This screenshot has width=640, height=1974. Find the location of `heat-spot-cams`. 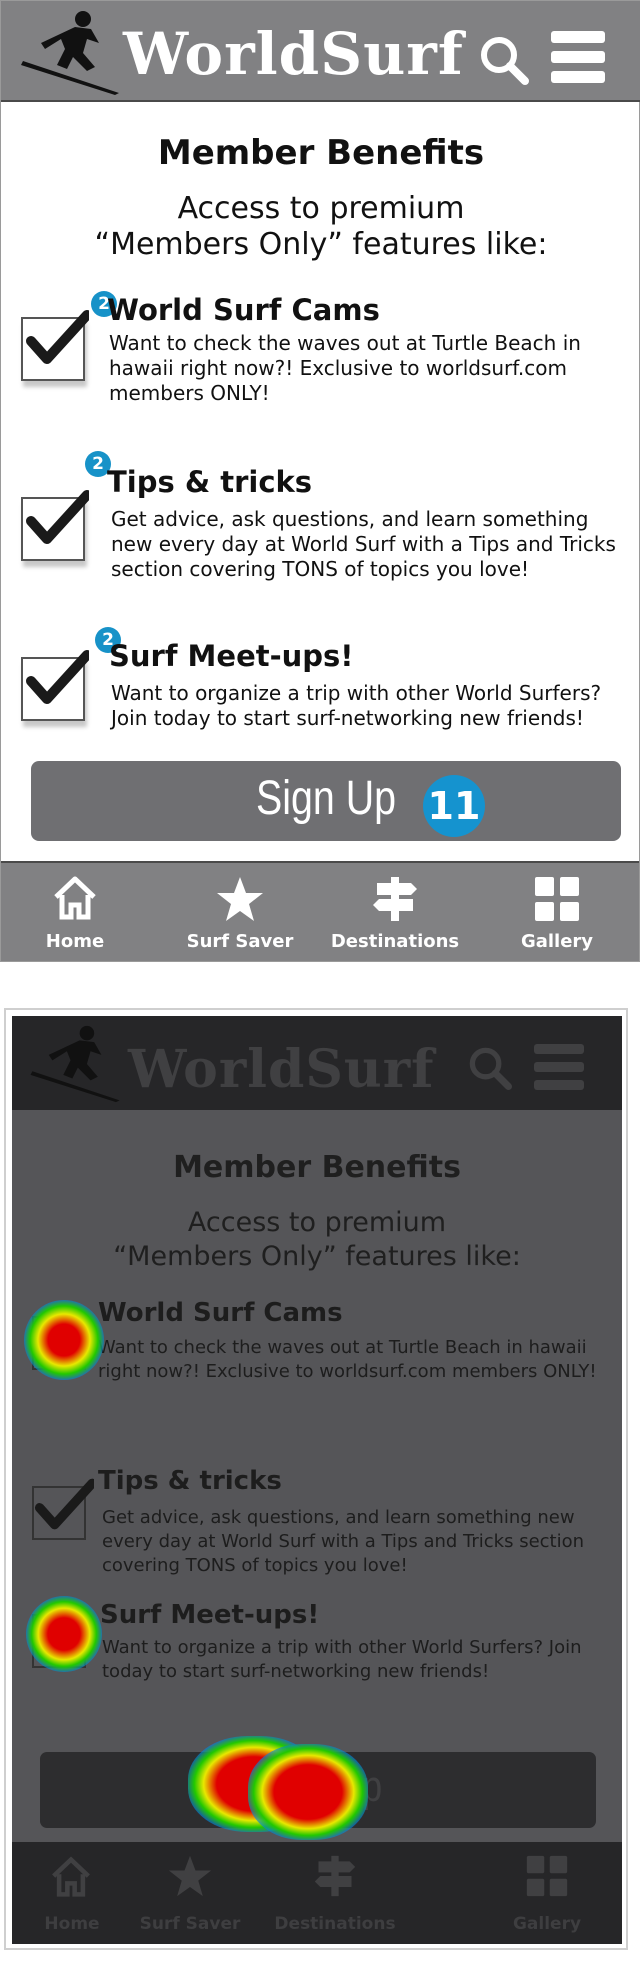

heat-spot-cams is located at coordinates (64, 1340).